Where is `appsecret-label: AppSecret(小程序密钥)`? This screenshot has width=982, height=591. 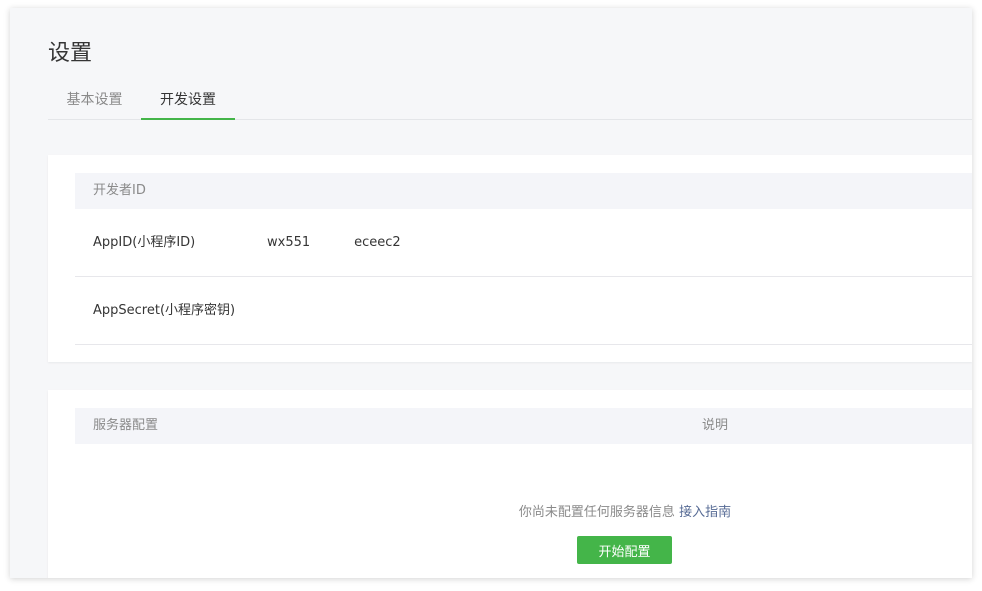 appsecret-label: AppSecret(小程序密钥) is located at coordinates (164, 310).